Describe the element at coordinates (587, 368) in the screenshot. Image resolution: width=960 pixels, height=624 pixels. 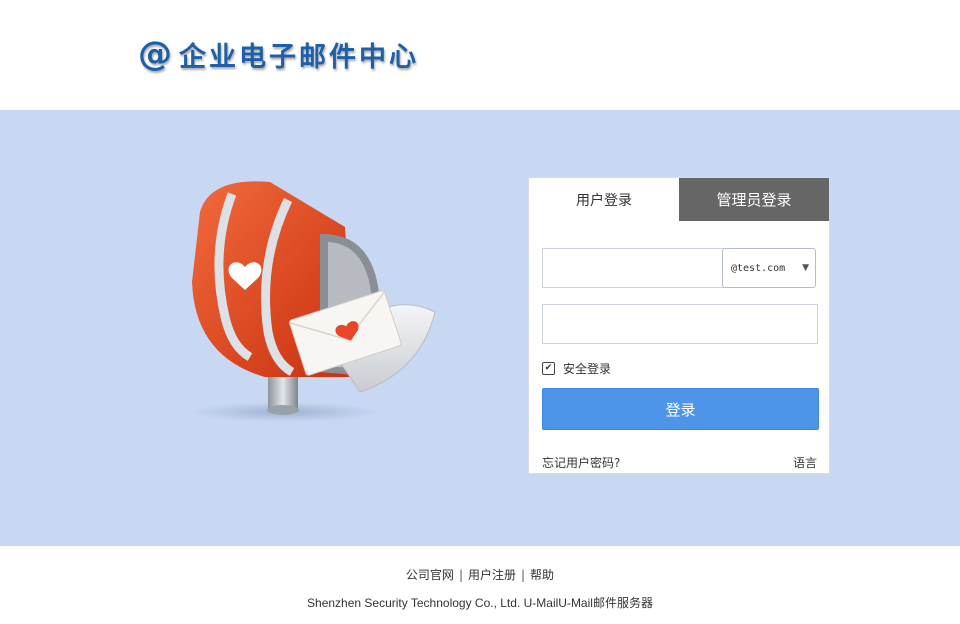
I see `secure-login-label: 安全登录` at that location.